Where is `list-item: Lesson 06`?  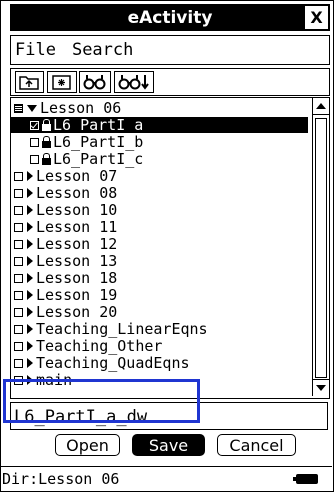
list-item: Lesson 06 is located at coordinates (66, 108).